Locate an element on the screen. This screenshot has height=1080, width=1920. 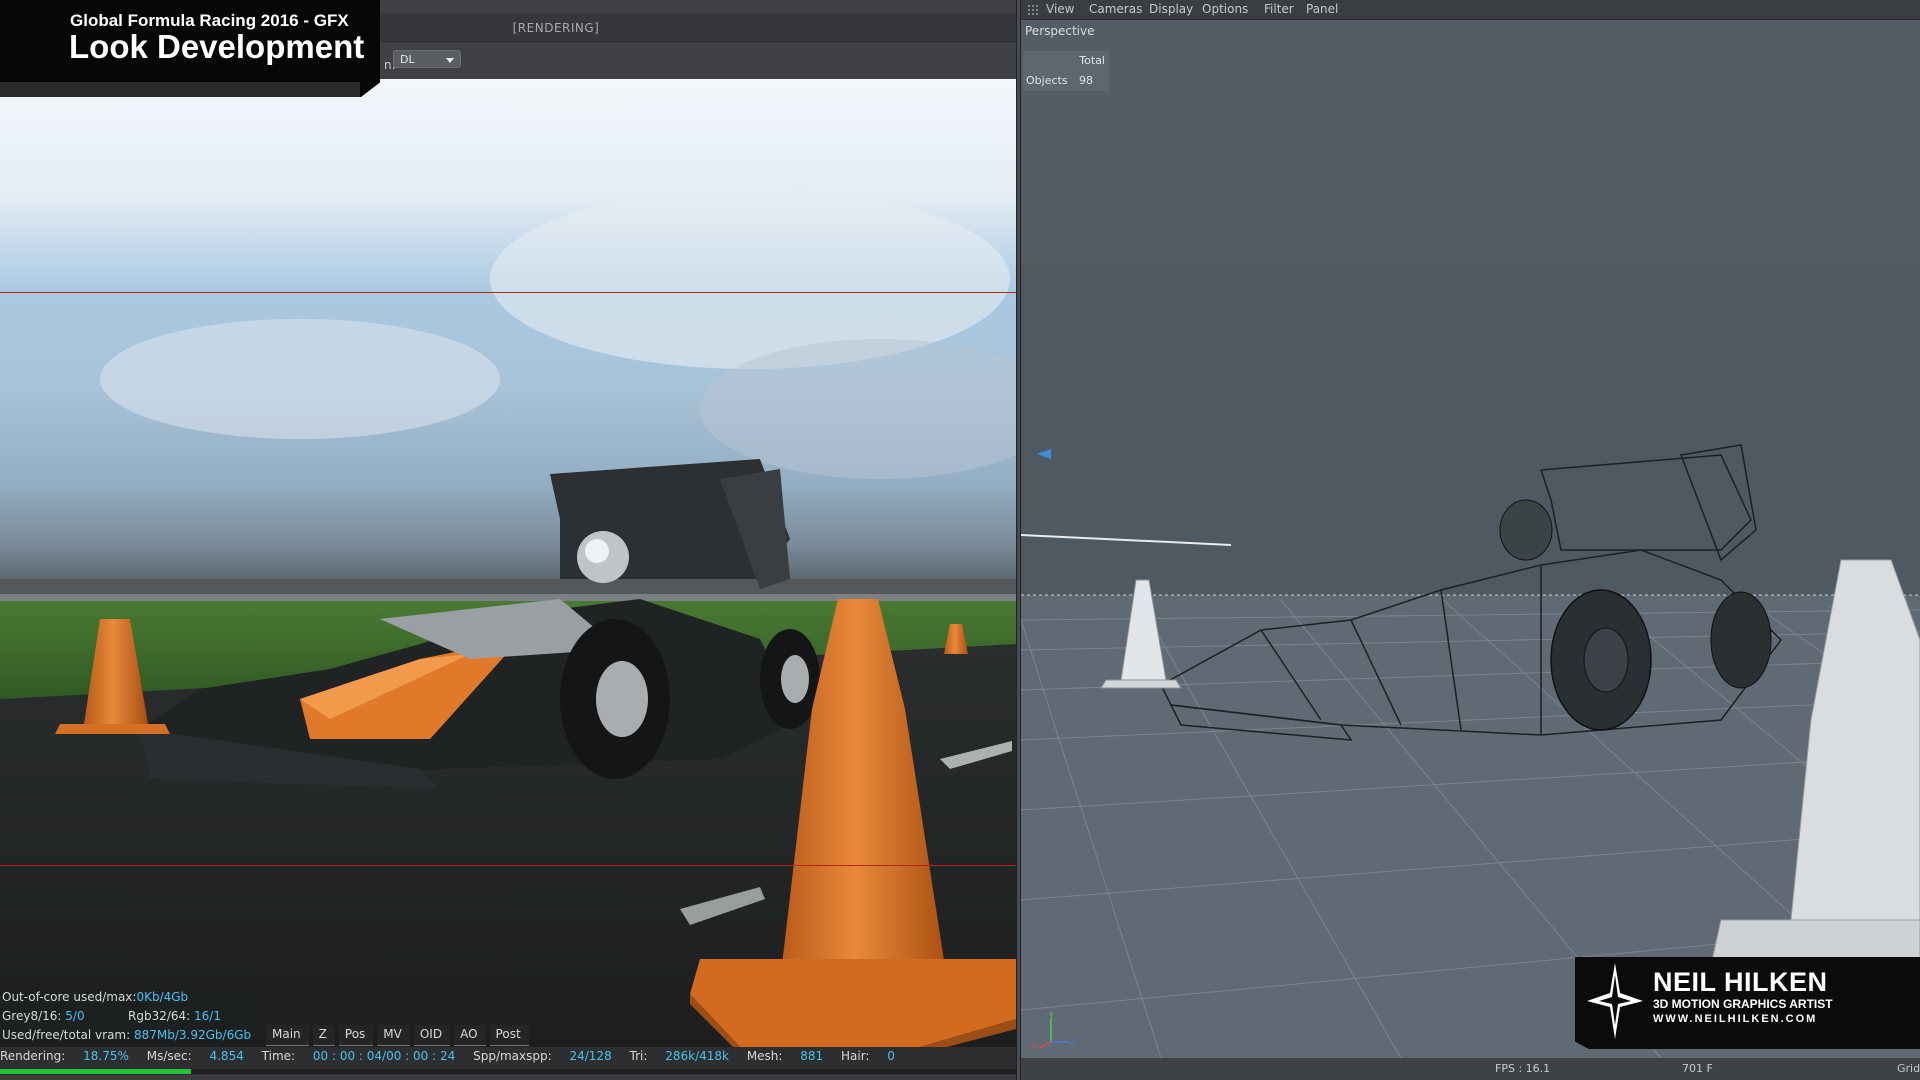
spp-label: Spp/maxspp: is located at coordinates (514, 1056).